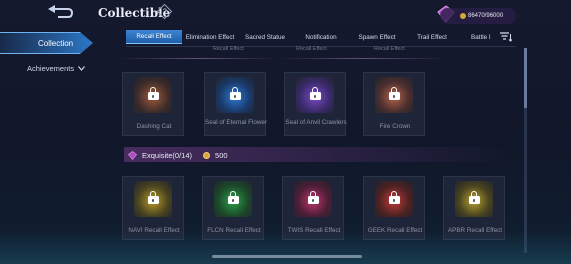 This screenshot has height=264, width=571. I want to click on filter-button, so click(506, 37).